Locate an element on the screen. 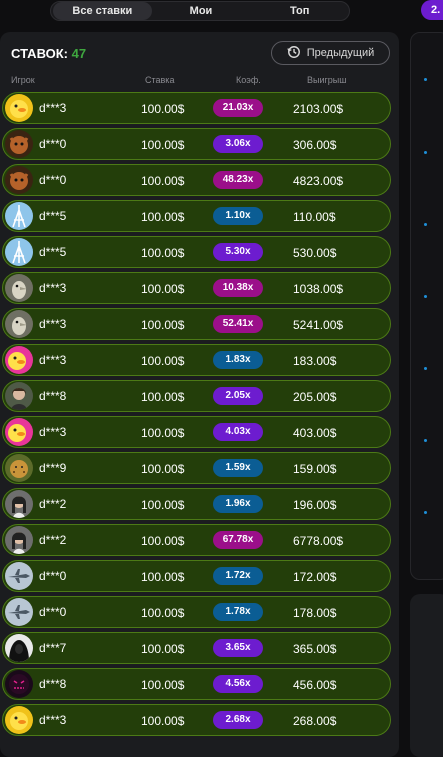 The width and height of the screenshot is (443, 757). coef-badge: 21.03x is located at coordinates (238, 108).